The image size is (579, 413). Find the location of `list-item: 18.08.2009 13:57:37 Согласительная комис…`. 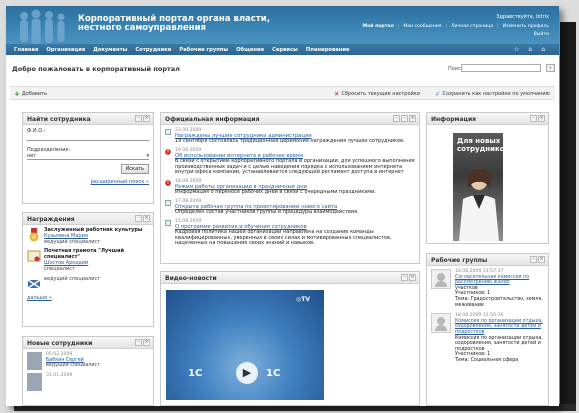

list-item: 18.08.2009 13:57:37 Согласительная комис… is located at coordinates (487, 288).